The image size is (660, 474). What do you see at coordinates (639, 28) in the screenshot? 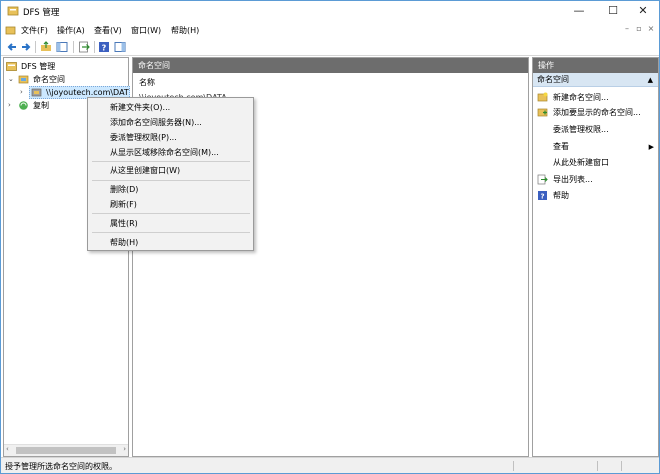
I see `mdi-restore-button: ▫` at bounding box center [639, 28].